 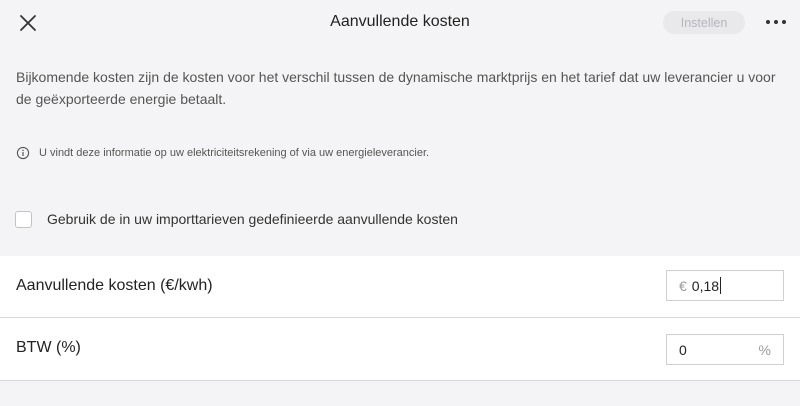 I want to click on currency-prefix: €, so click(x=683, y=285).